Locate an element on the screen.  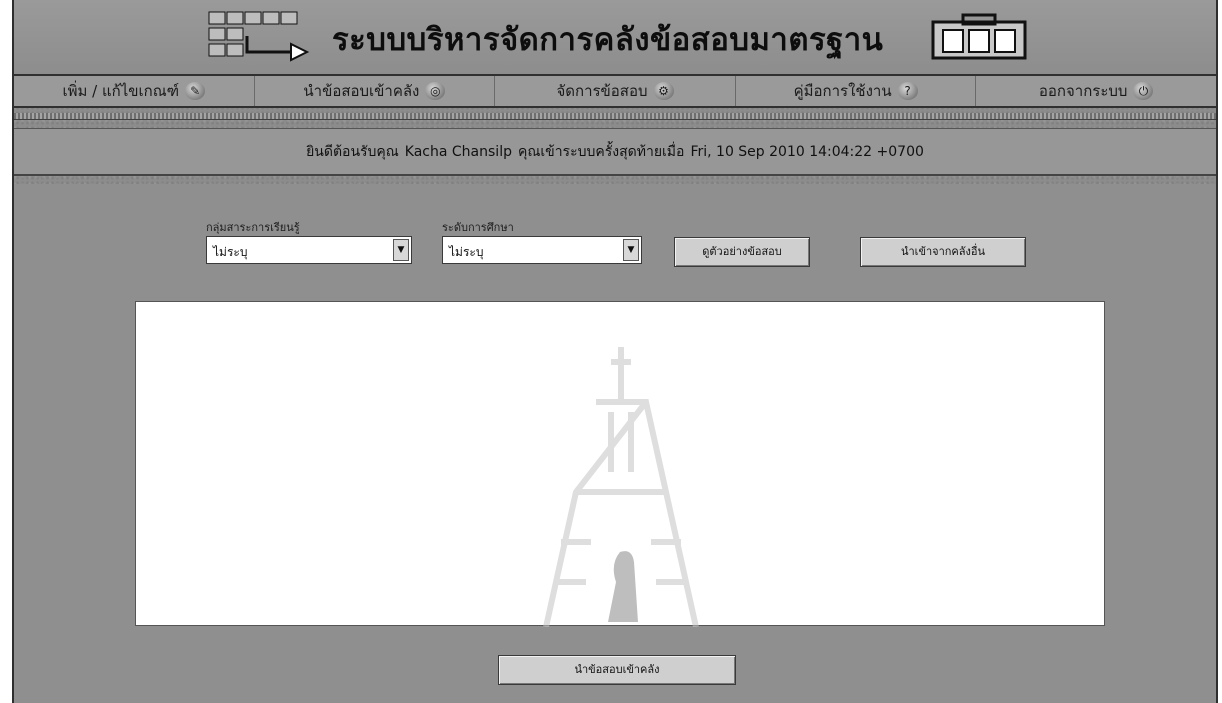
import-other-bank-button: นำเข้าจากคลังอื่น is located at coordinates (943, 252).